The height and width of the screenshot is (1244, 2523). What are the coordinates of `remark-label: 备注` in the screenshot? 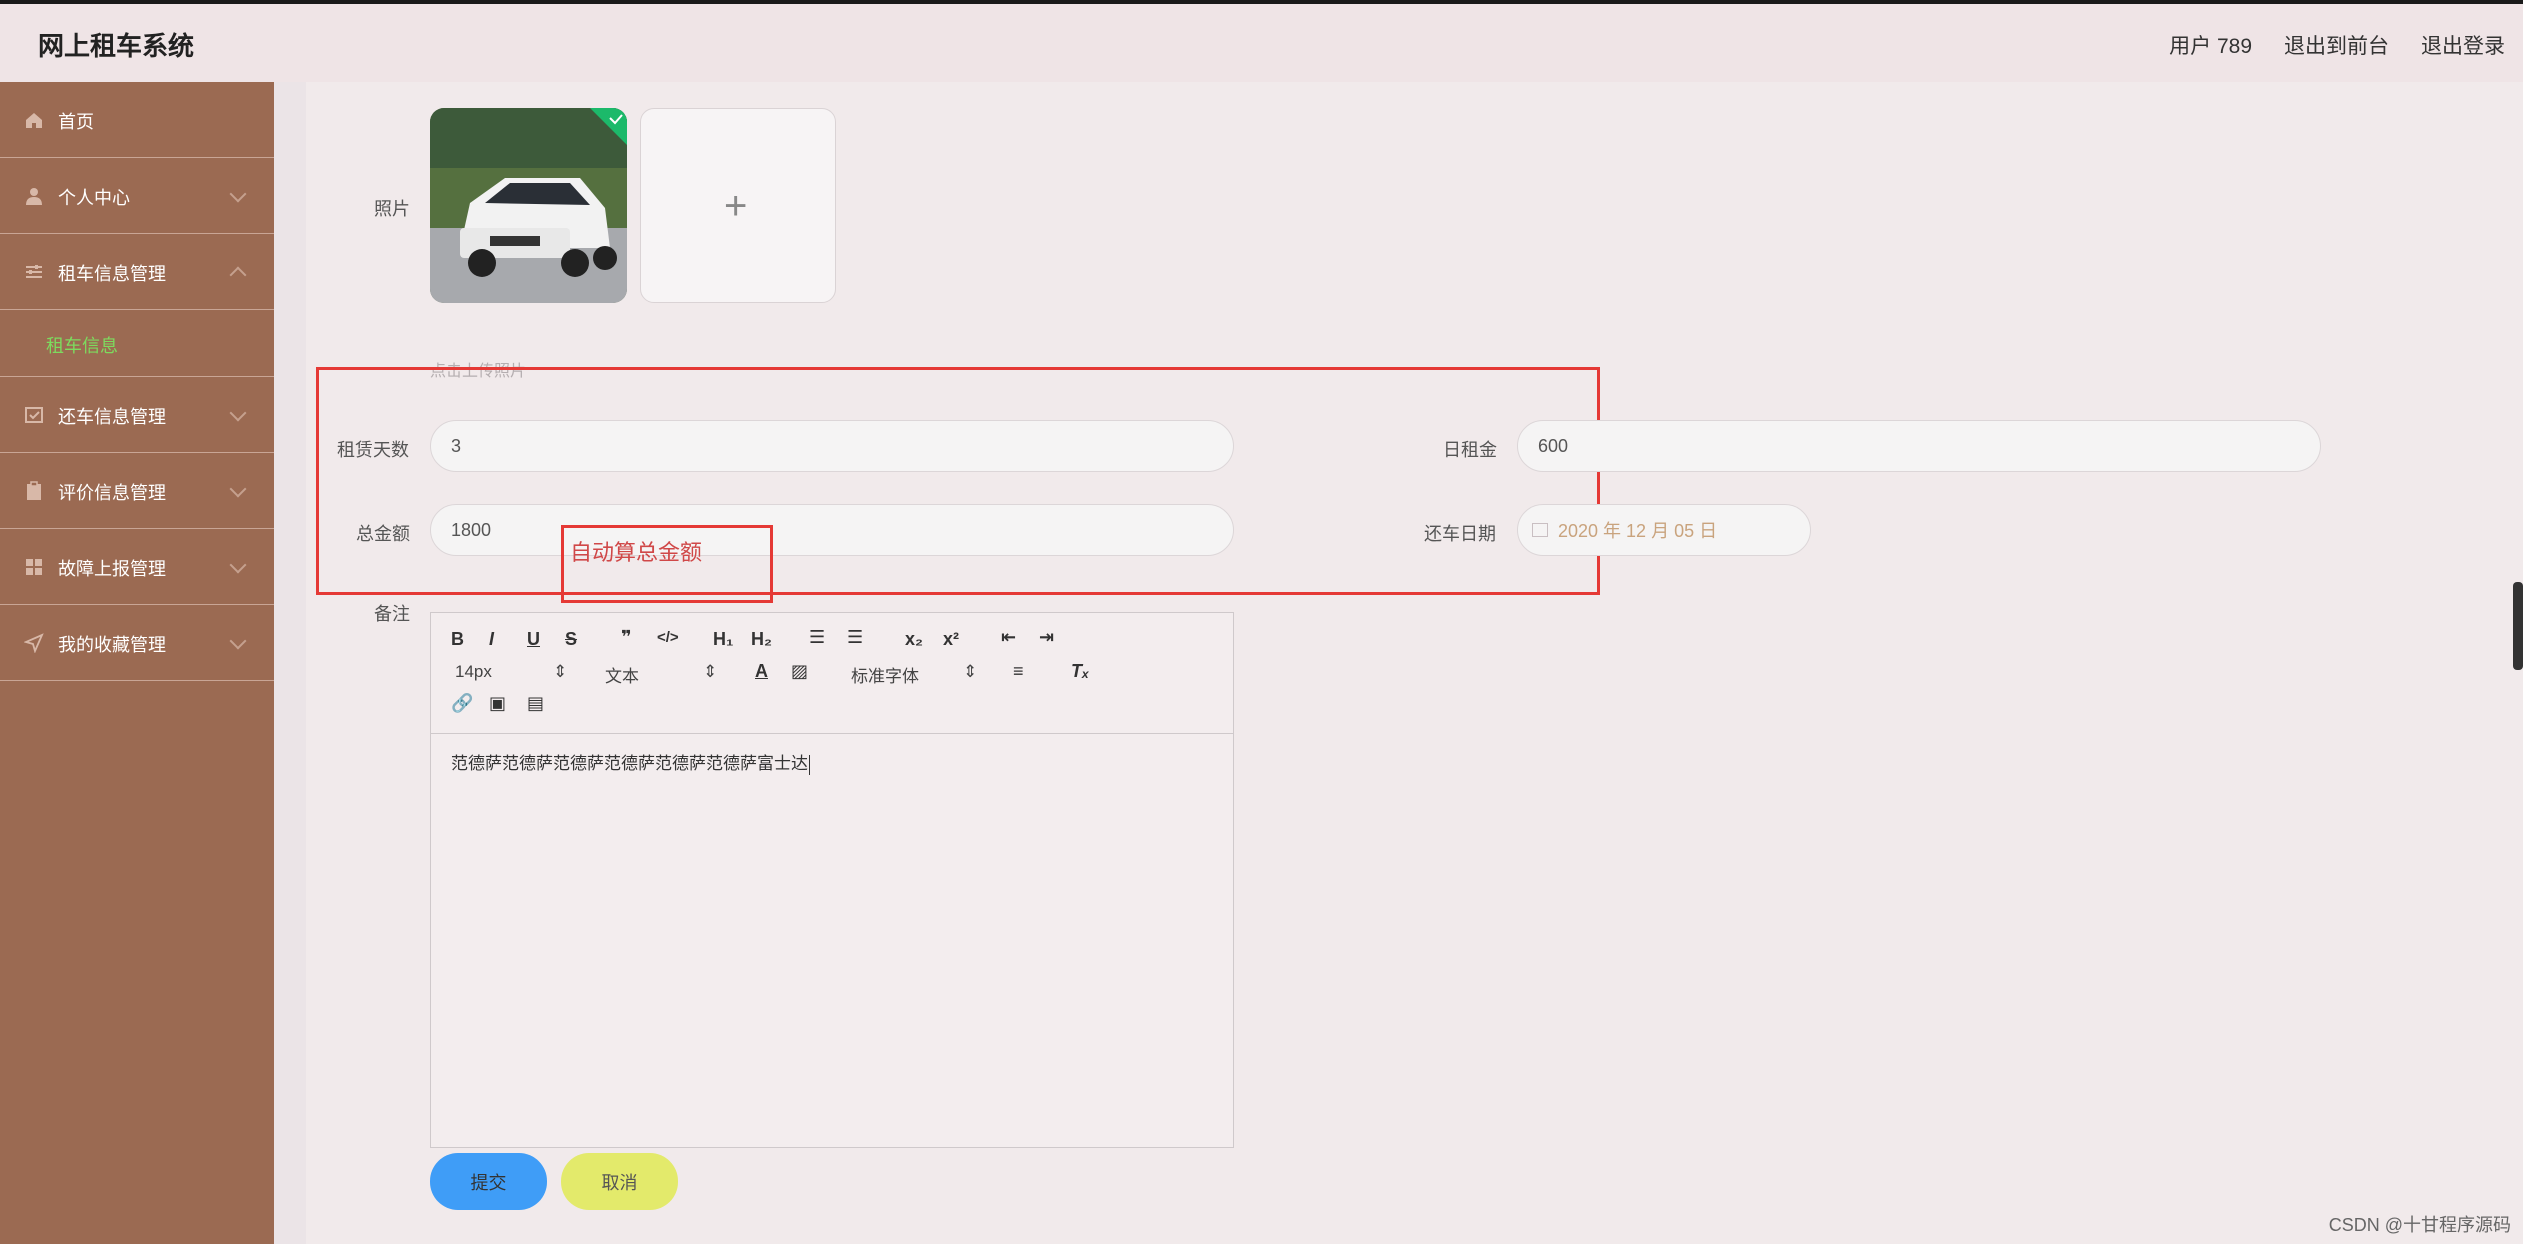 It's located at (392, 614).